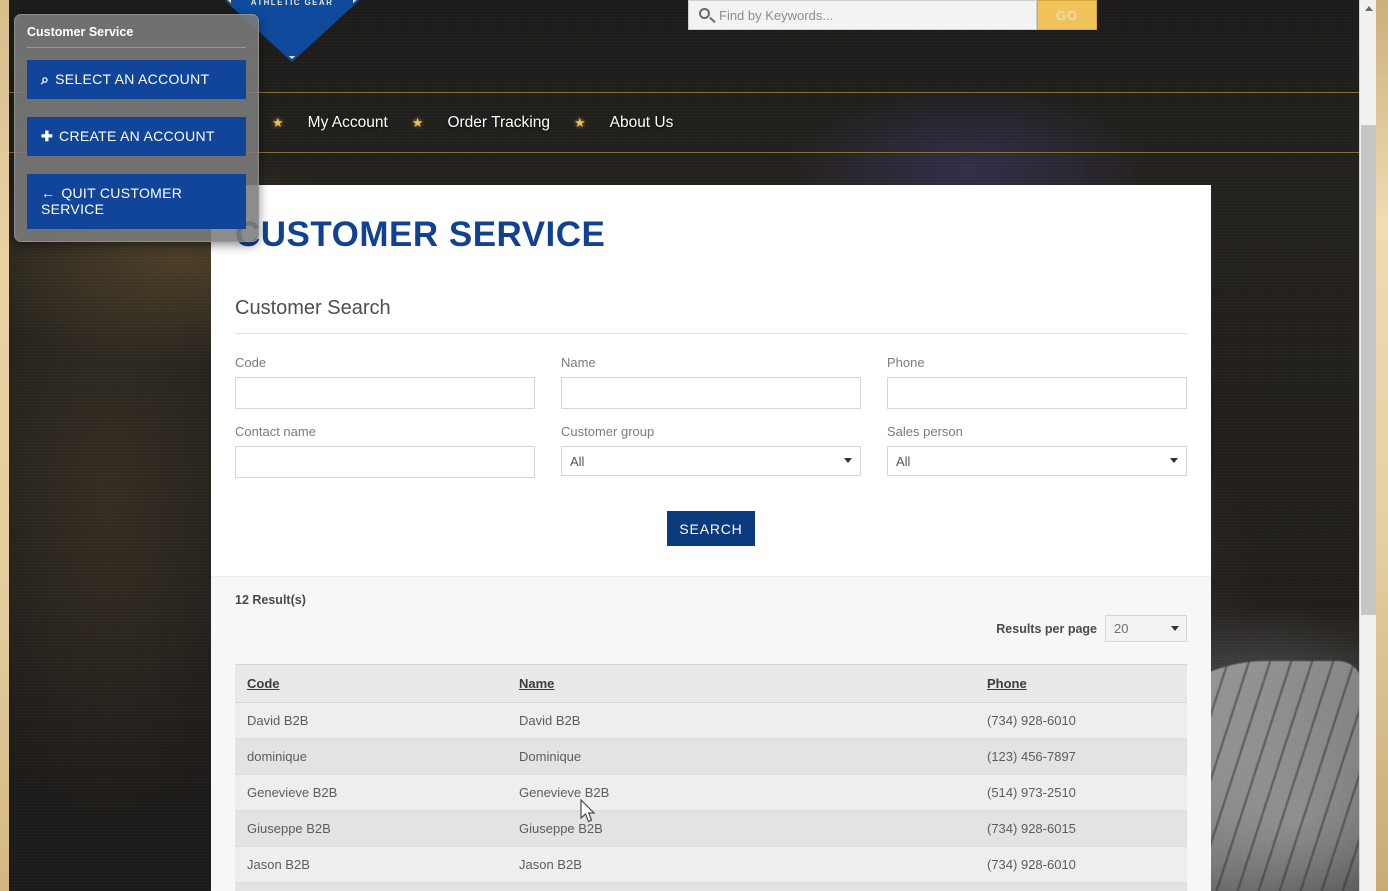 This screenshot has height=891, width=1388. I want to click on create-an-account-button: ✚ CREATE AN ACCOUNT, so click(136, 136).